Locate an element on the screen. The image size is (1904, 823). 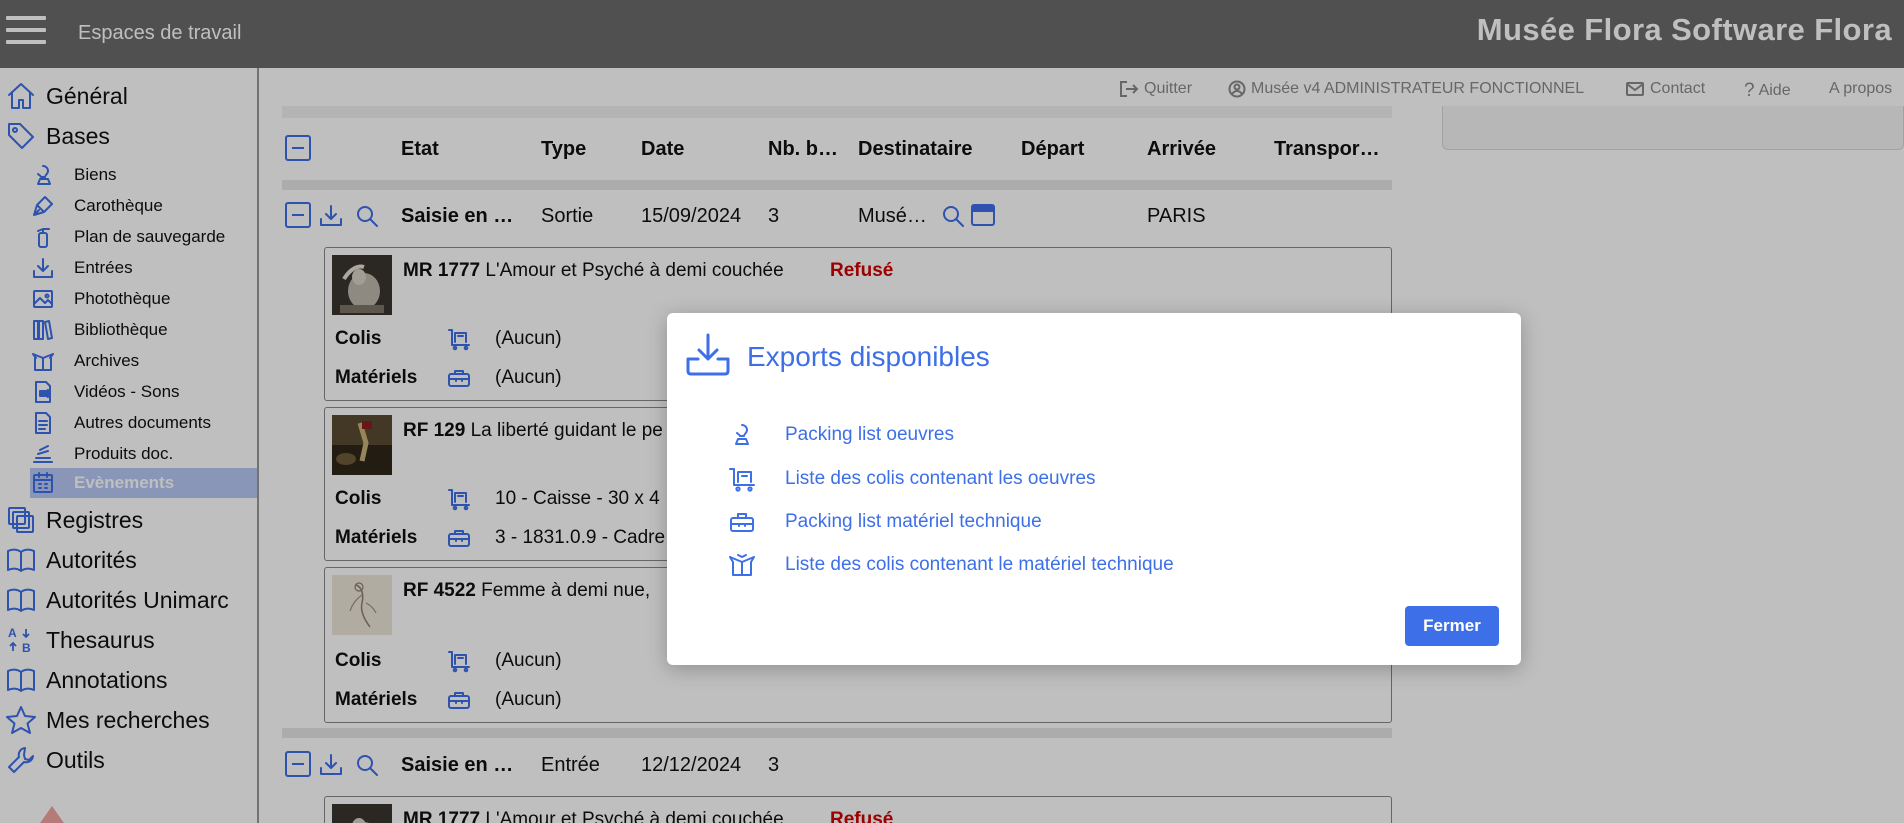
export-packing-list-materiel: Packing list matériel technique is located at coordinates (884, 522).